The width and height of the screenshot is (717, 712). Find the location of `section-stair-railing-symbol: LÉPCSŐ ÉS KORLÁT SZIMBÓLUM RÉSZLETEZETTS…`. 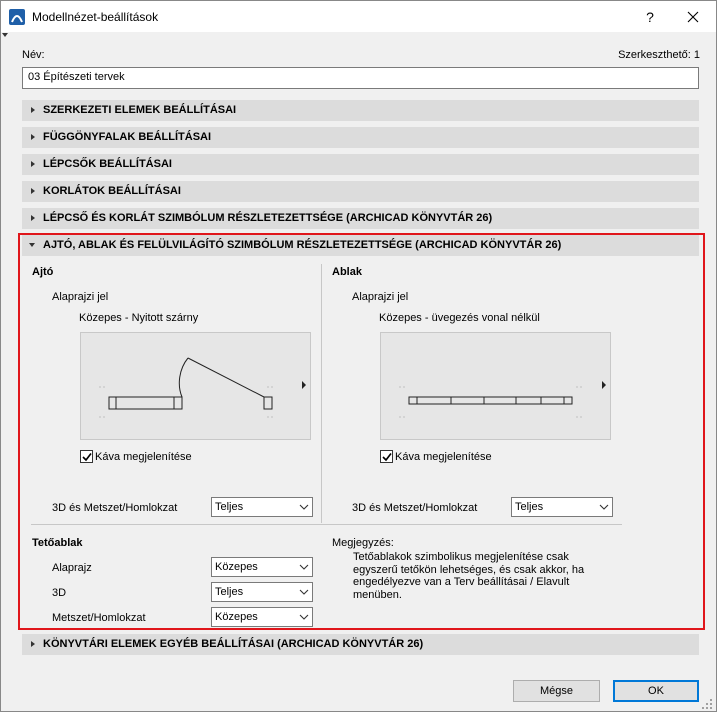

section-stair-railing-symbol: LÉPCSŐ ÉS KORLÁT SZIMBÓLUM RÉSZLETEZETTS… is located at coordinates (360, 218).